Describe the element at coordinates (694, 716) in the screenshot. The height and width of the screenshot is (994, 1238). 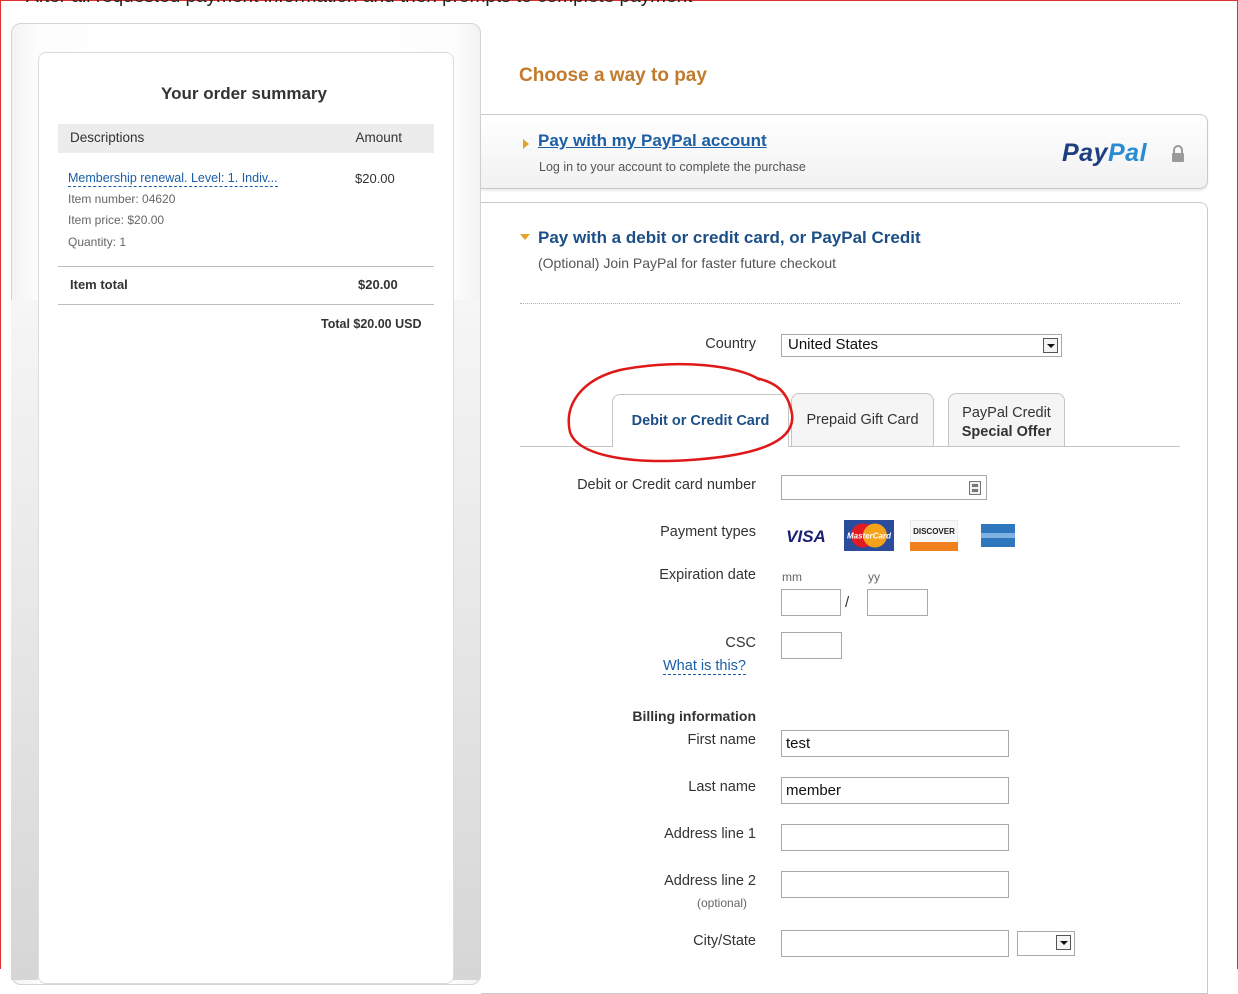
I see `billing-info-header: Billing information` at that location.